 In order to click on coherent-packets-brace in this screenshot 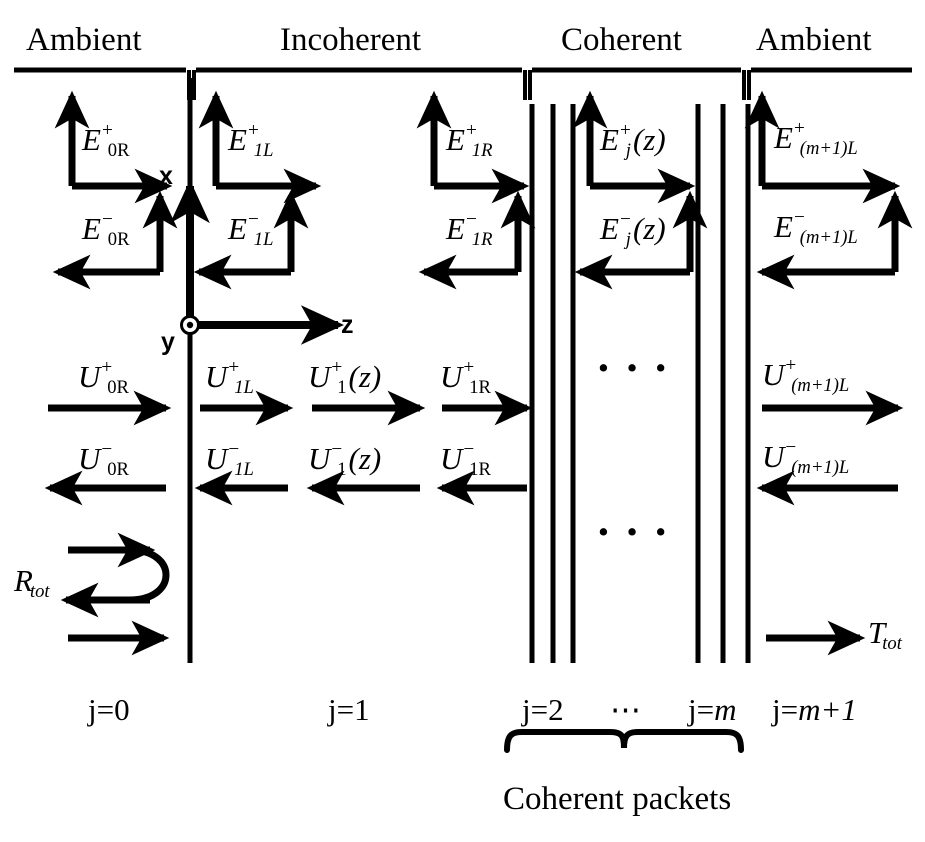, I will do `click(624, 741)`.